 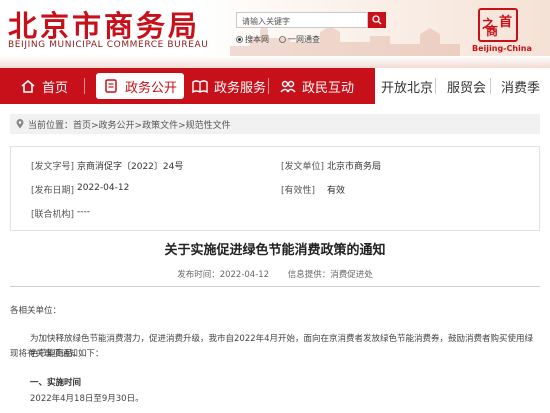 I want to click on nav-item-gov-services: 政务服务, so click(x=229, y=86).